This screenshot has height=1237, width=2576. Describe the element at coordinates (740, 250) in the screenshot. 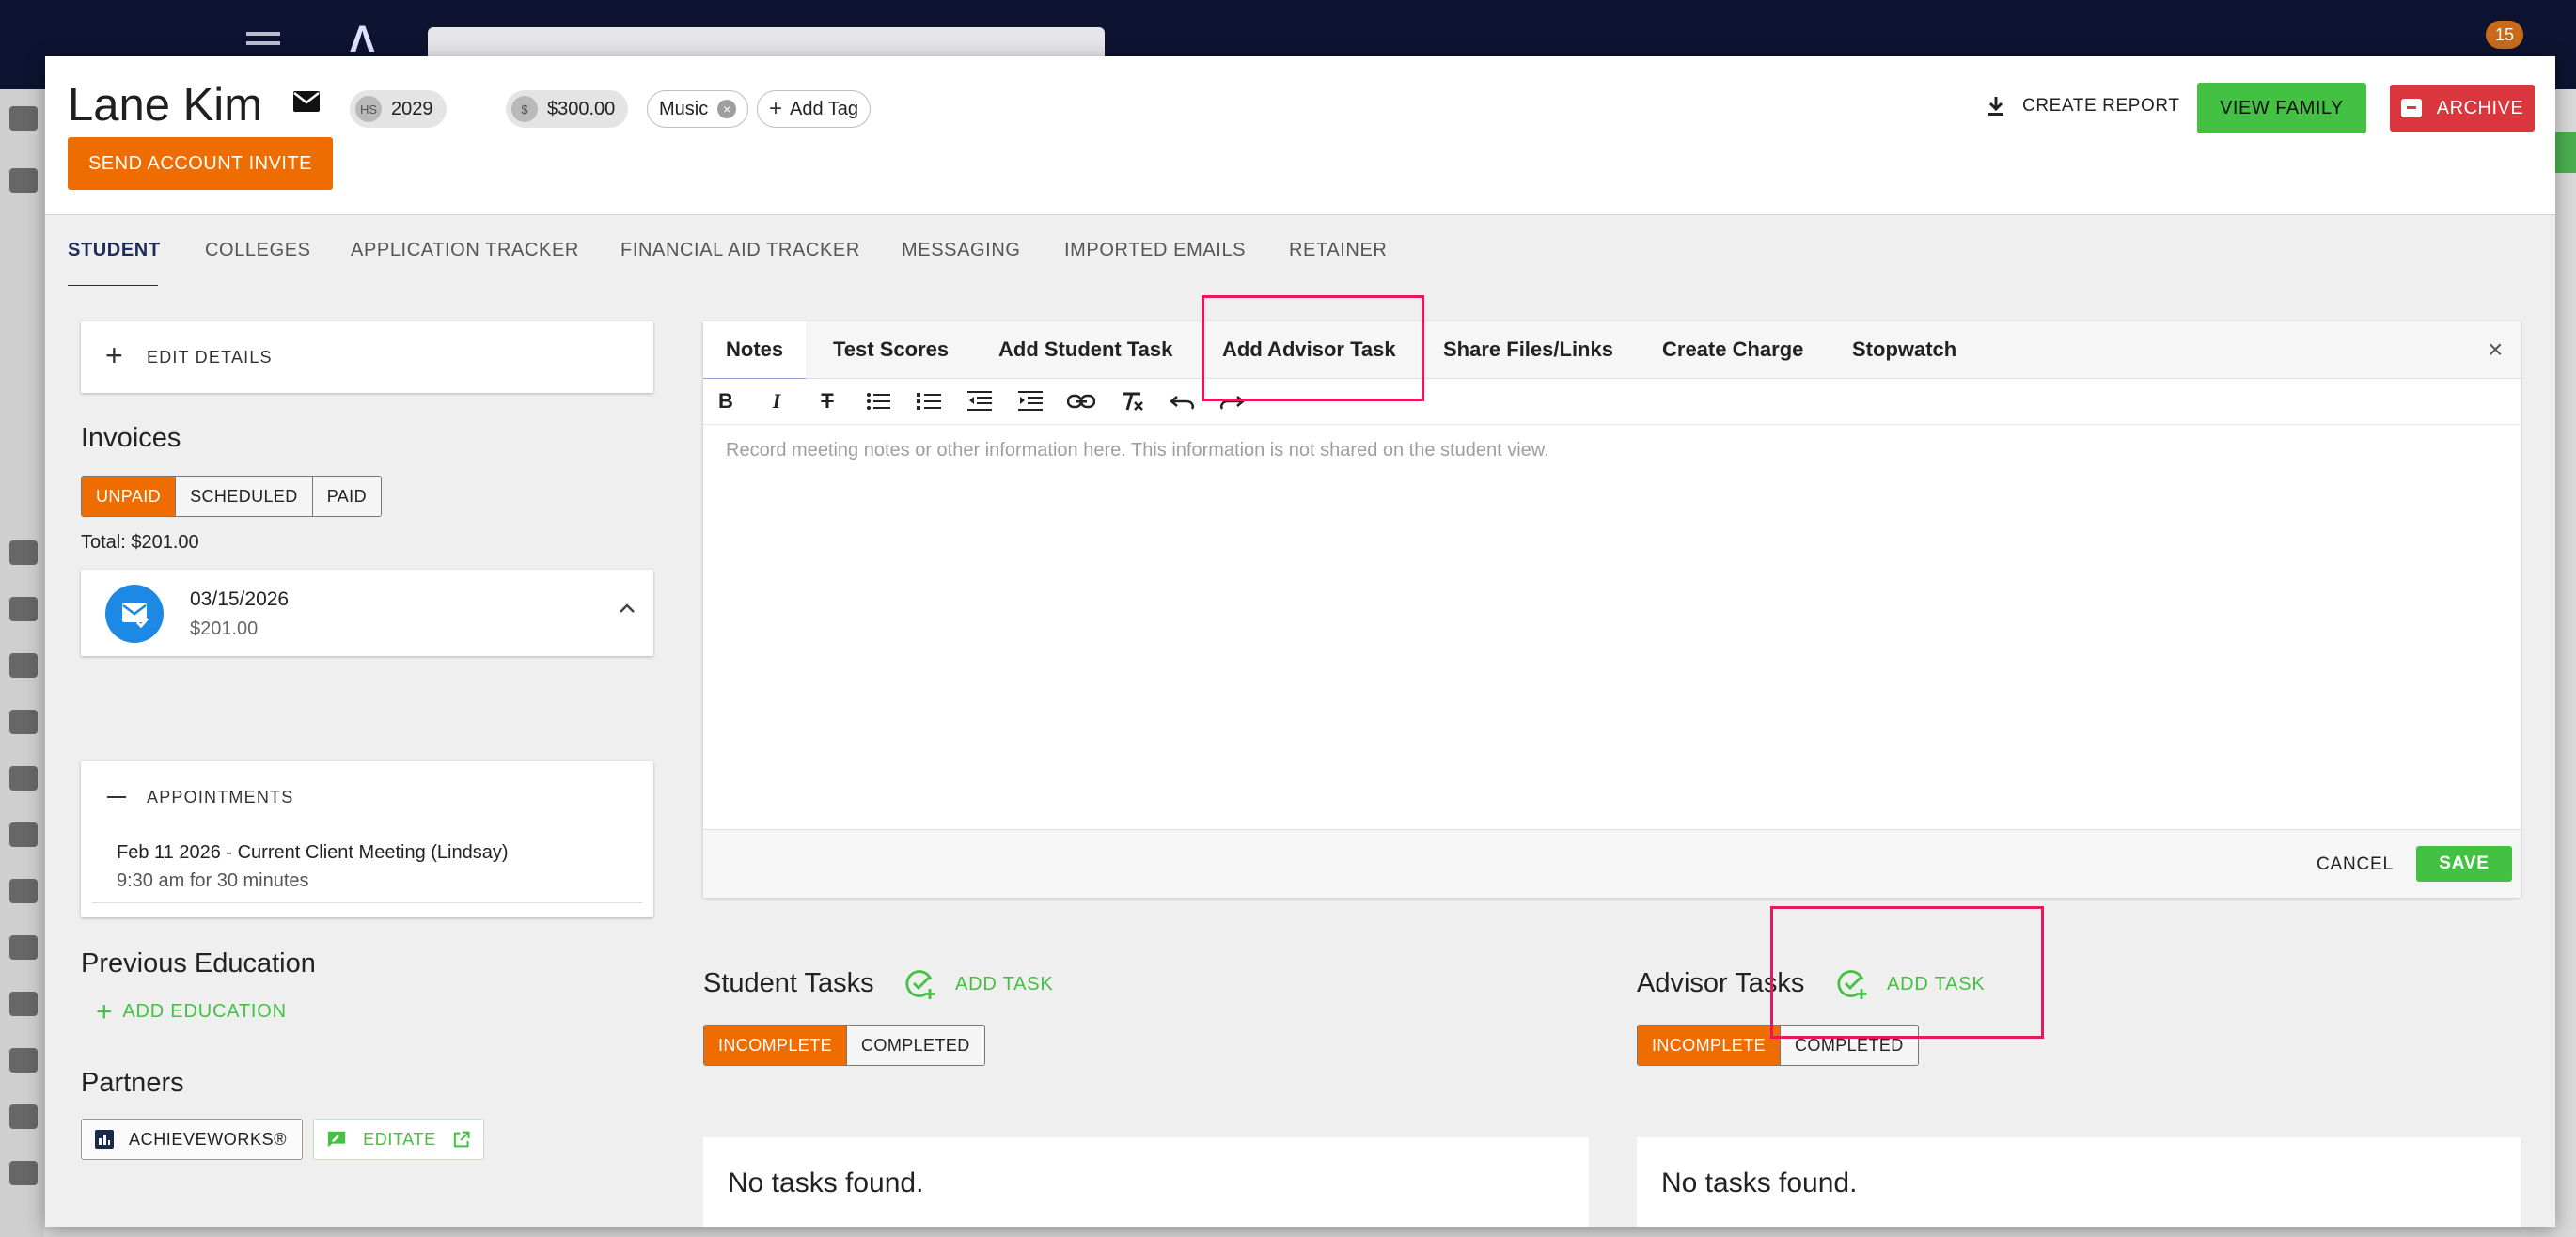

I see `tab-financial-aid-tracker: FINANCIAL AID TRACKER` at that location.